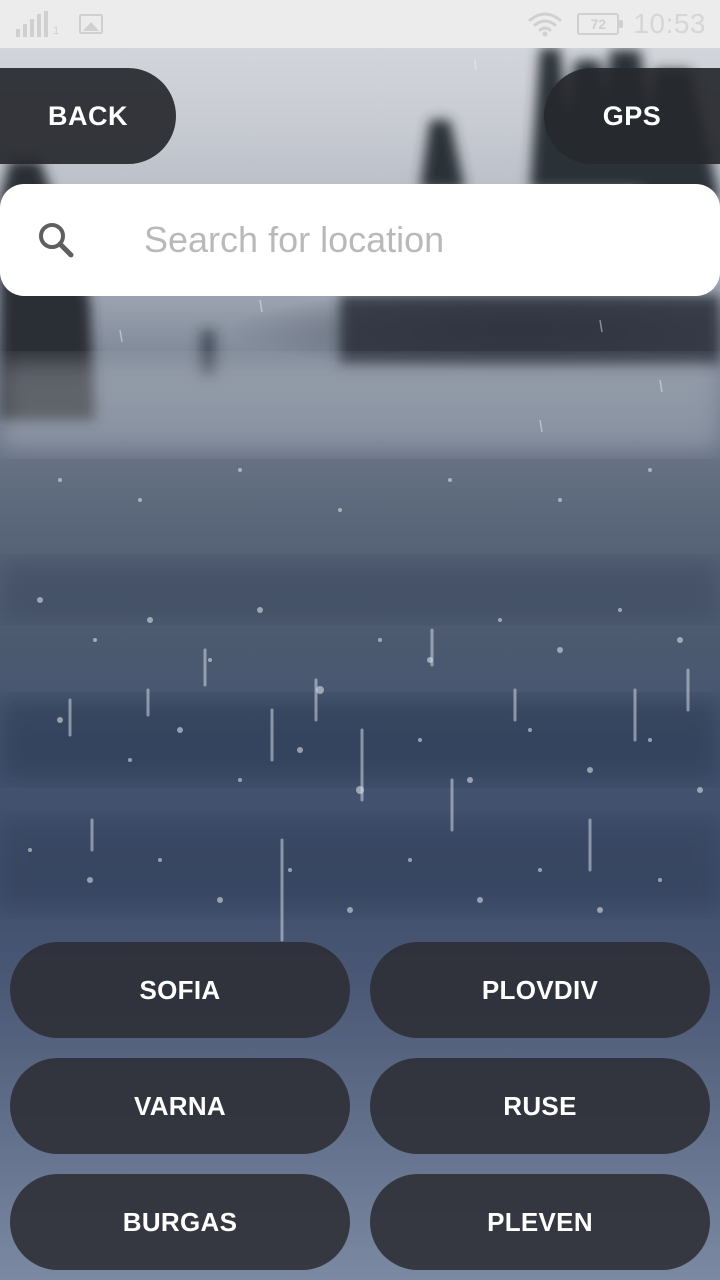  I want to click on wifi-icon, so click(545, 24).